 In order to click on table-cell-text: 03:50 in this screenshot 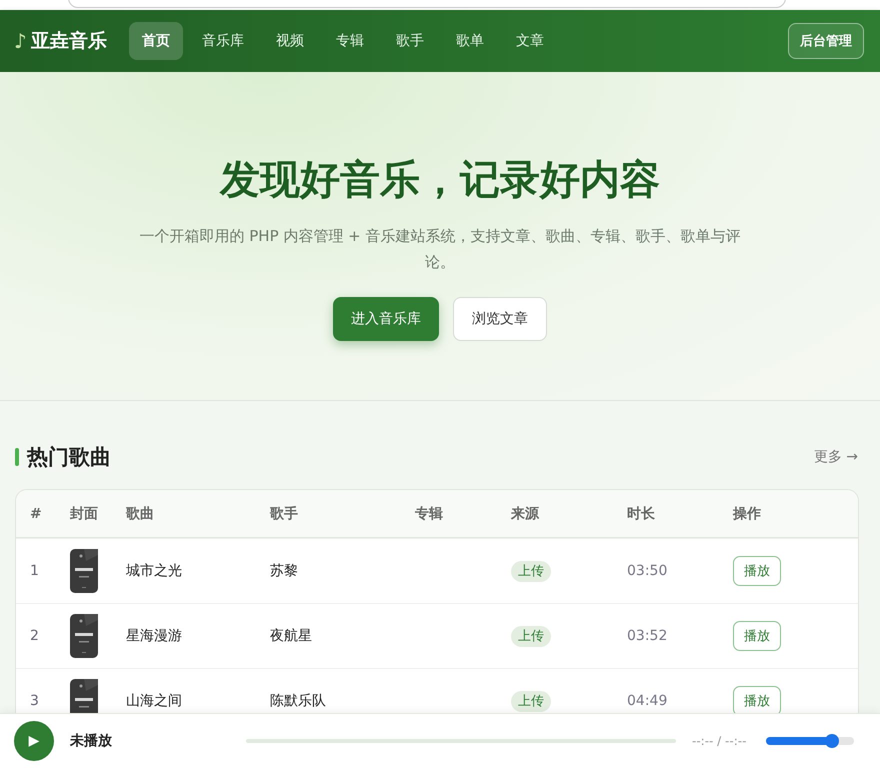, I will do `click(647, 571)`.